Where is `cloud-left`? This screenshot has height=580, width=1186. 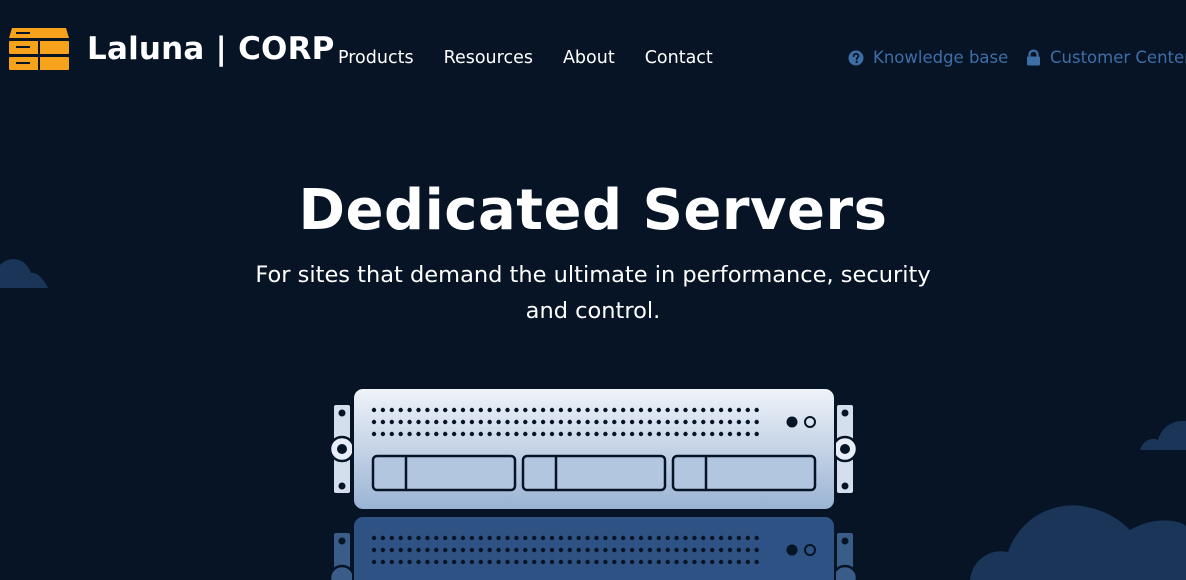
cloud-left is located at coordinates (24, 273).